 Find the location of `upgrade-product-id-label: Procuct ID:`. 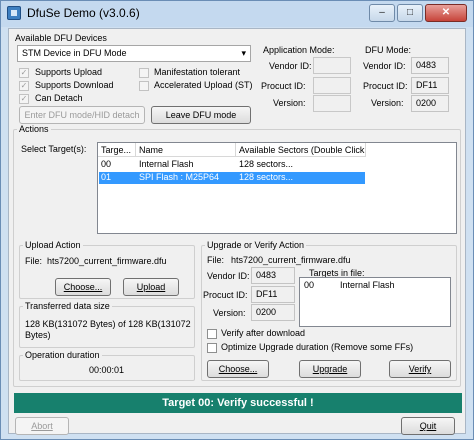

upgrade-product-id-label: Procuct ID: is located at coordinates (225, 295).